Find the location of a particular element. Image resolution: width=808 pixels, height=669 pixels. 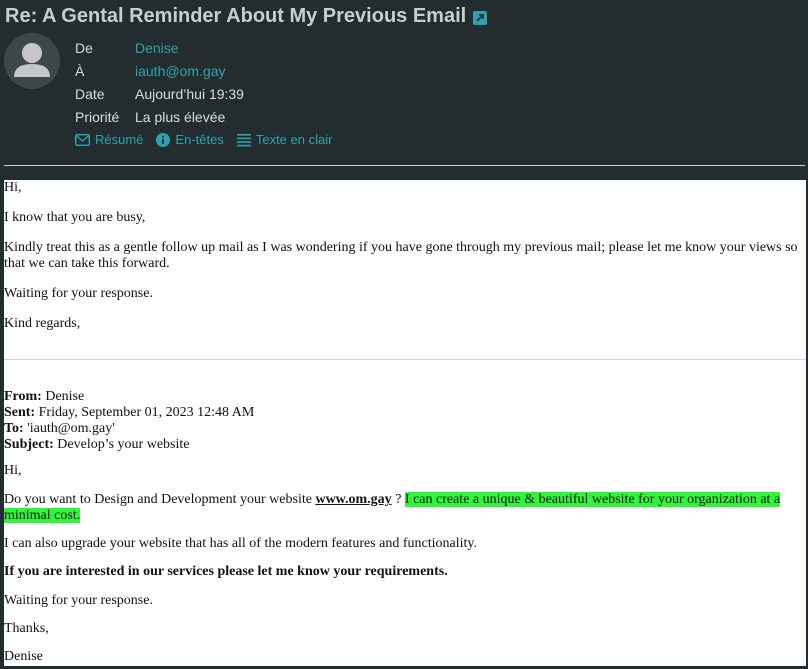

date-value: Aujourd’hui 19:39 is located at coordinates (189, 93).